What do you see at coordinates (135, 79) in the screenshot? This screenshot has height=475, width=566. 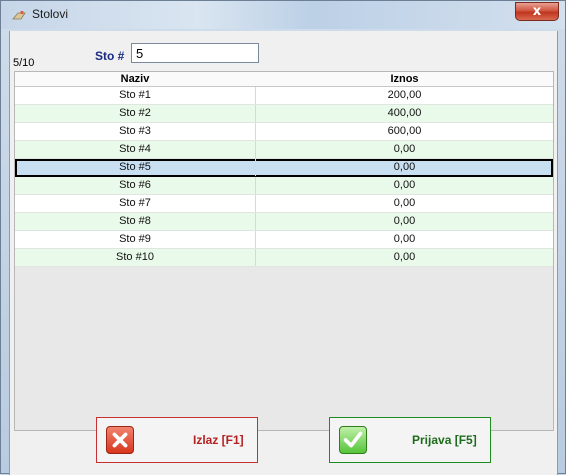 I see `column-header-naziv: Naziv` at bounding box center [135, 79].